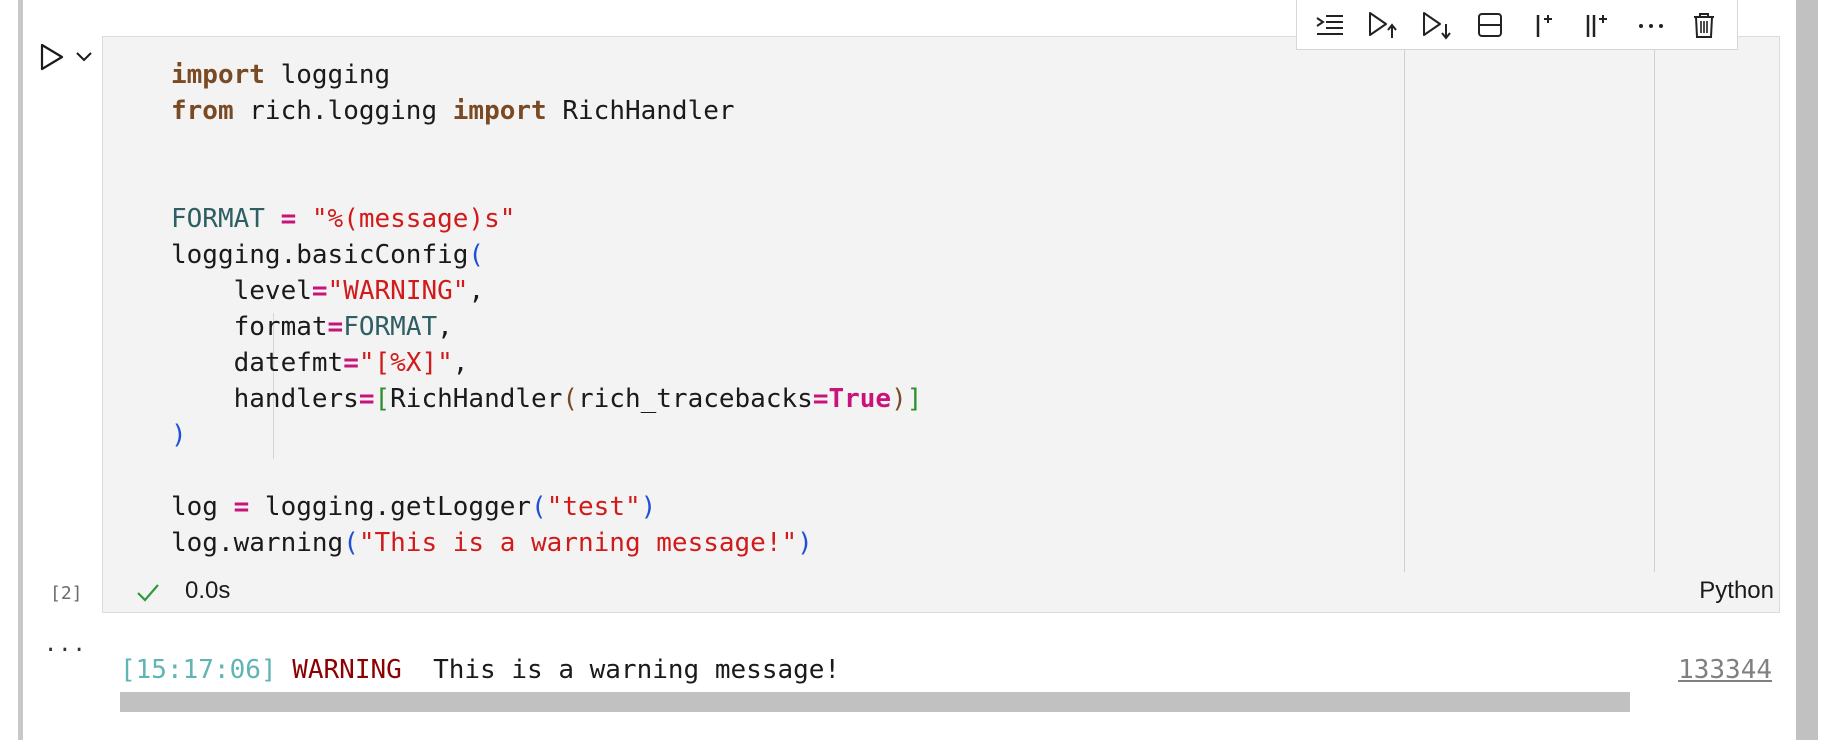 The image size is (1832, 740). I want to click on code-token: "%(message)s", so click(413, 219).